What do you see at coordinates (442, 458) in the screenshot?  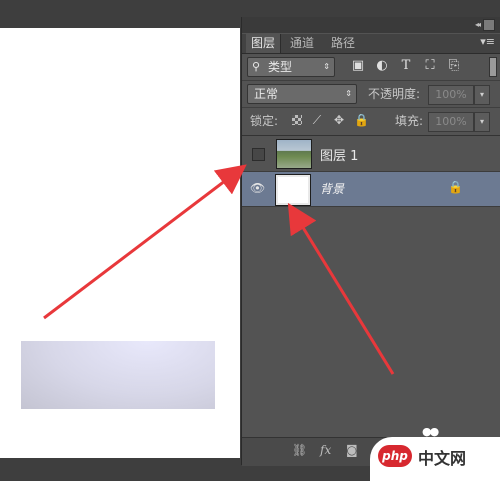 I see `watermark-text: 中文网` at bounding box center [442, 458].